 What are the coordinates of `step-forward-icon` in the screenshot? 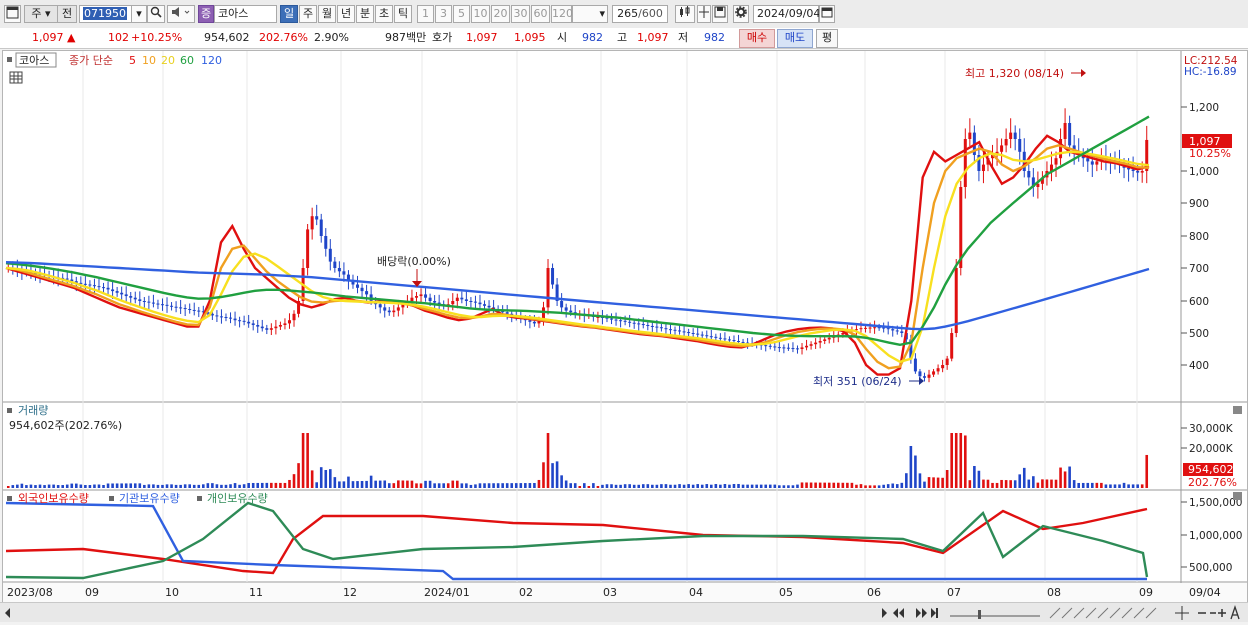 It's located at (921, 613).